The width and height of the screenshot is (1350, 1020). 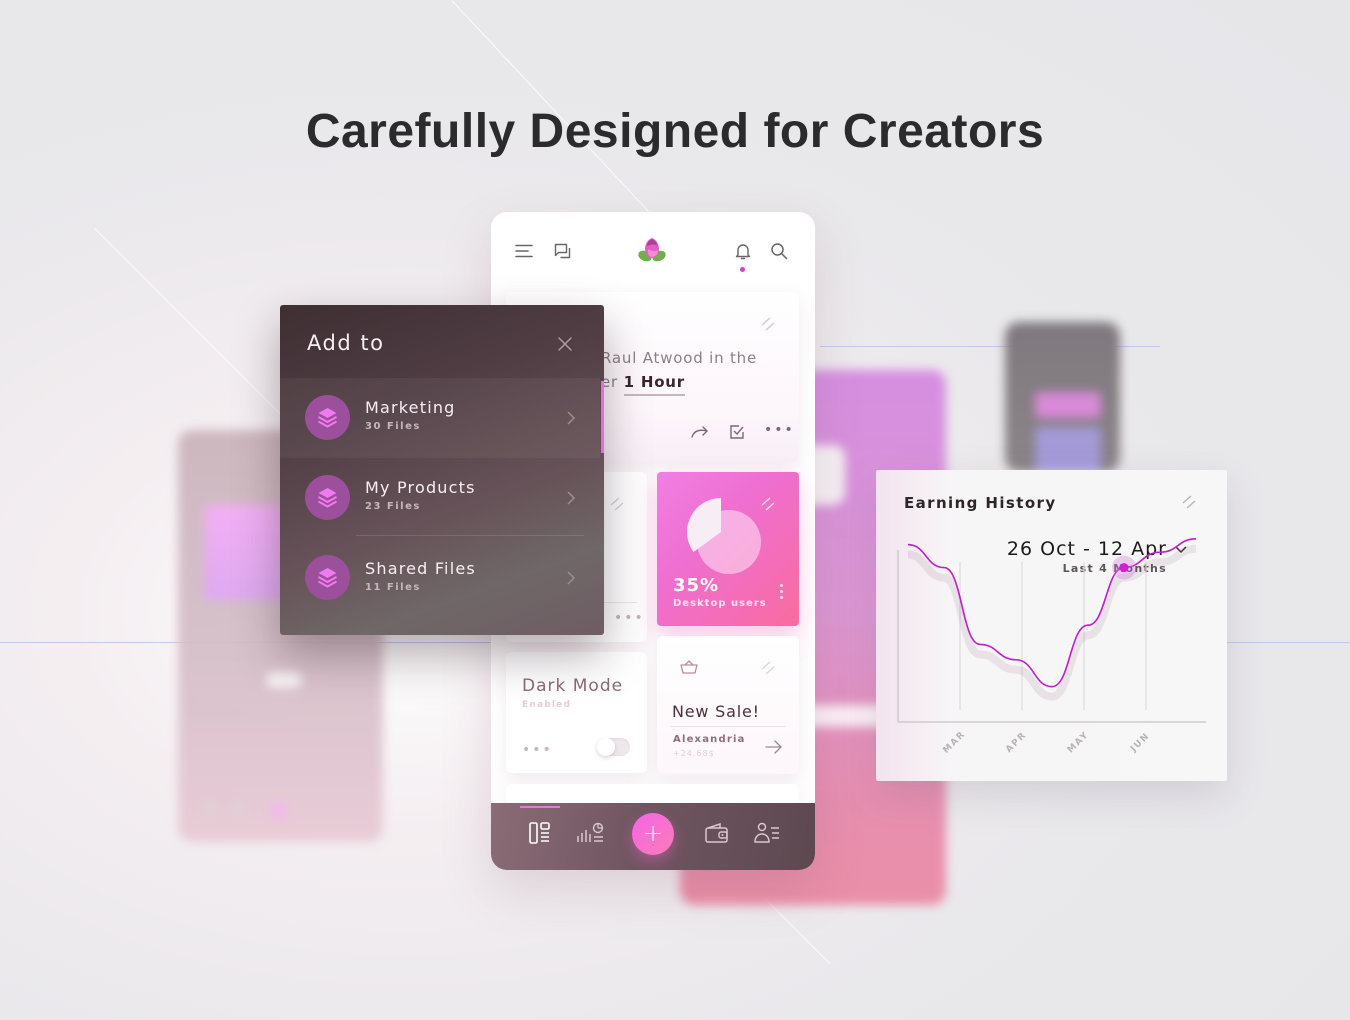 What do you see at coordinates (590, 833) in the screenshot?
I see `stats-icon` at bounding box center [590, 833].